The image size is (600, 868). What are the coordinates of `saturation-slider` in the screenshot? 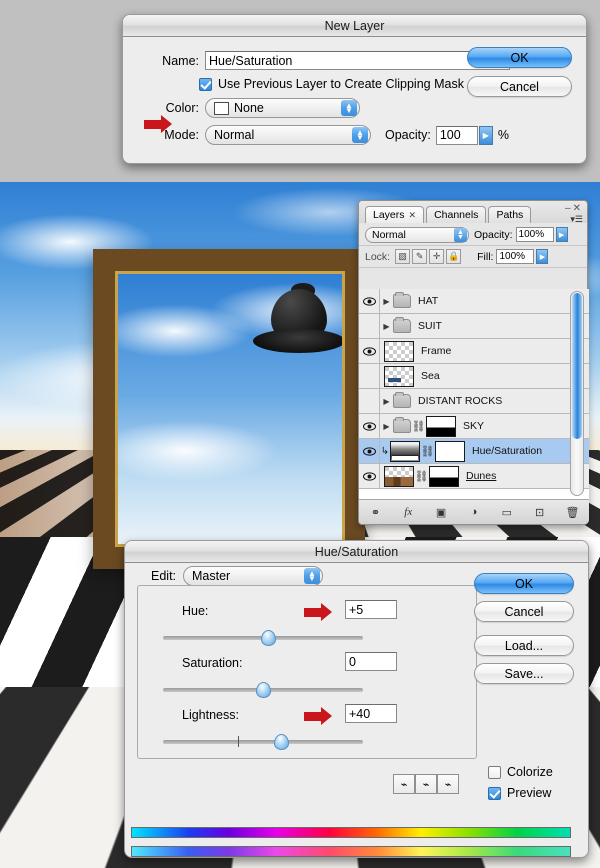 It's located at (263, 690).